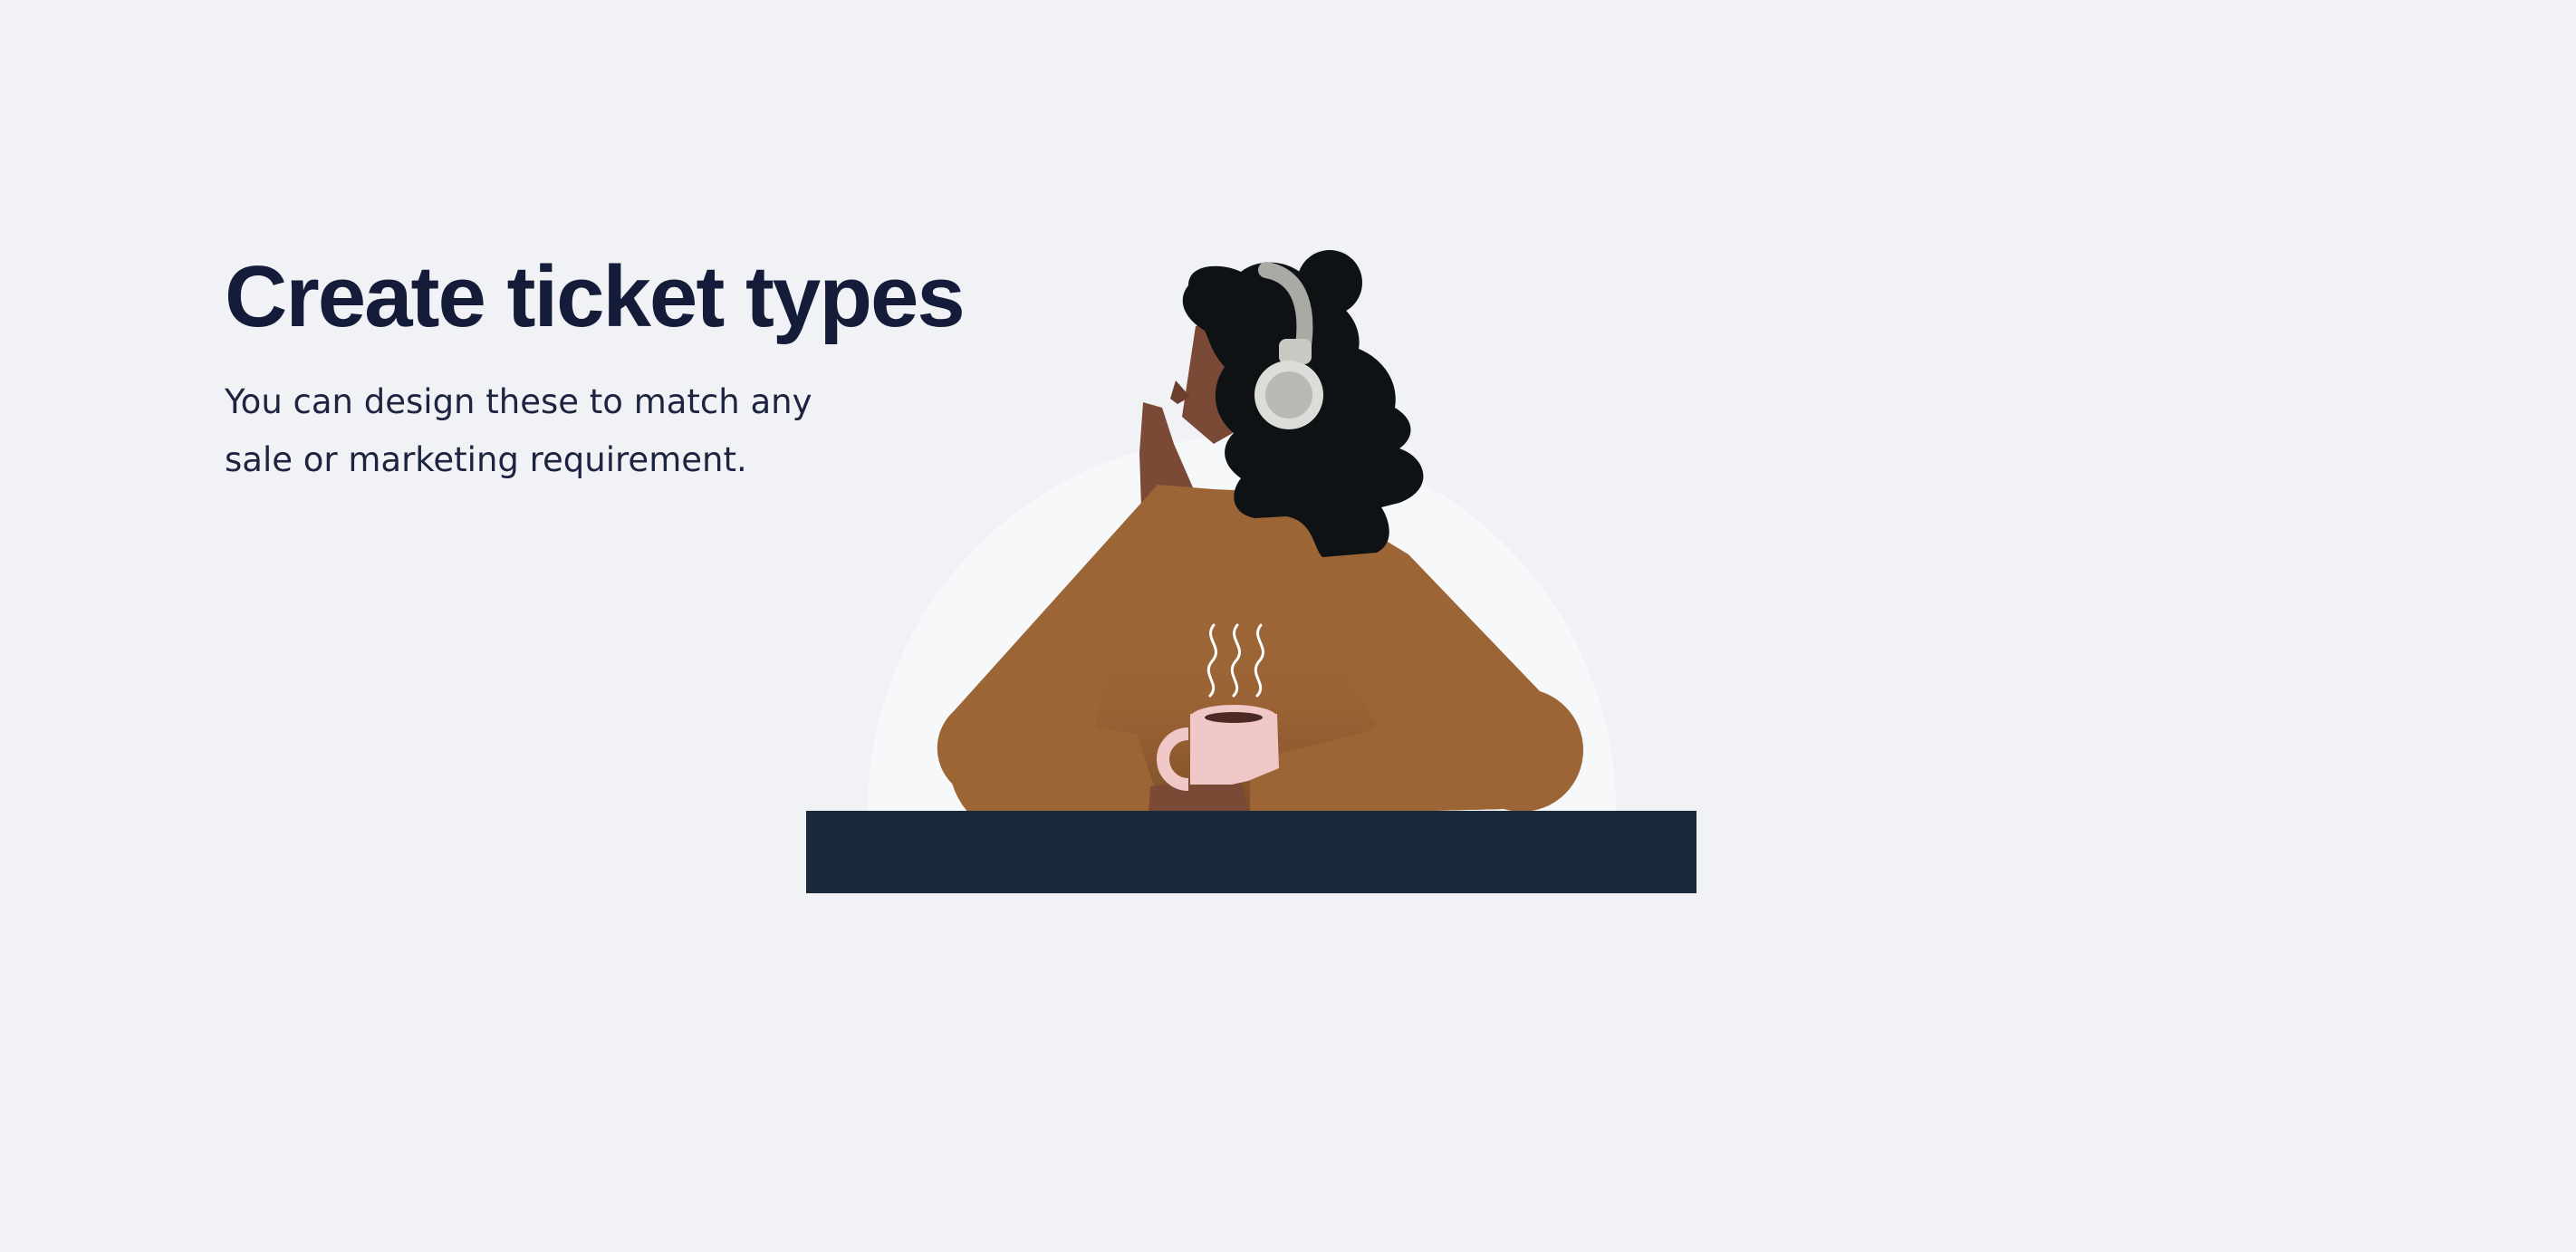  What do you see at coordinates (1251, 852) in the screenshot?
I see `desk` at bounding box center [1251, 852].